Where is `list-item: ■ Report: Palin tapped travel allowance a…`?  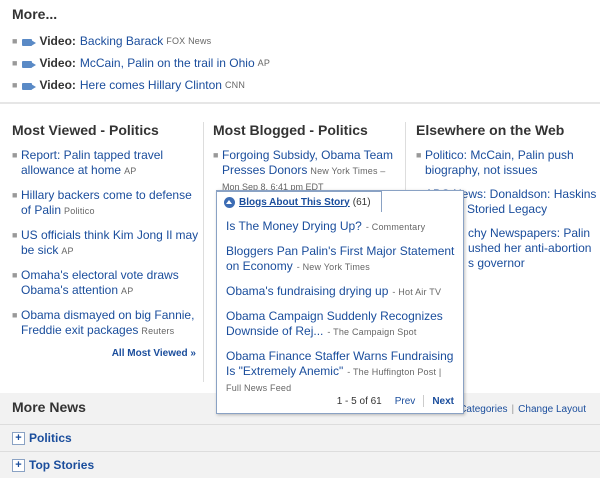
list-item: ■ Report: Palin tapped travel allowance a… is located at coordinates (88, 162).